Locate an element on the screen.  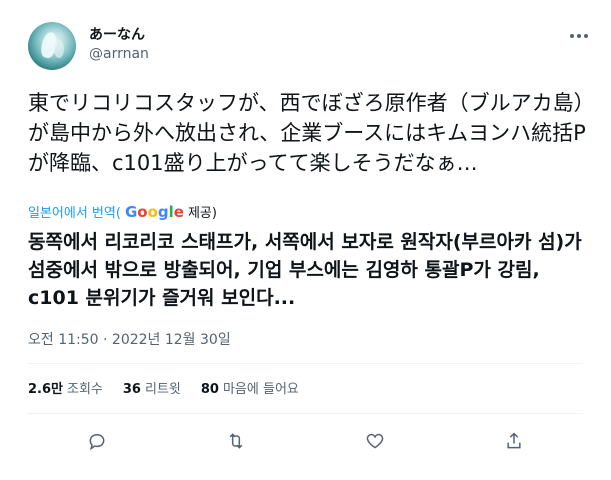
google-logo: Google is located at coordinates (154, 211).